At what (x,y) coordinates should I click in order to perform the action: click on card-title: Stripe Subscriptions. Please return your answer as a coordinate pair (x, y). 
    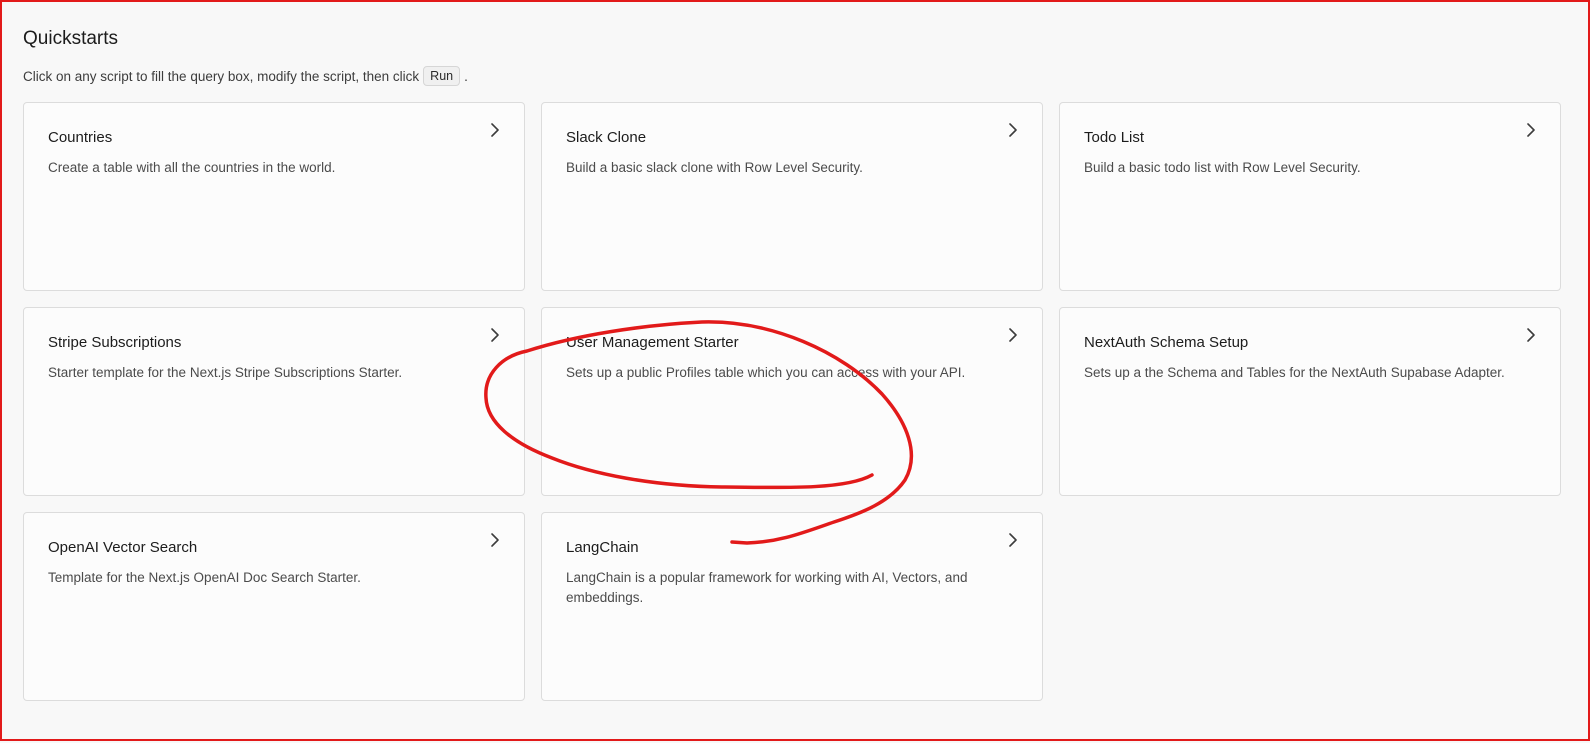
    Looking at the image, I should click on (115, 342).